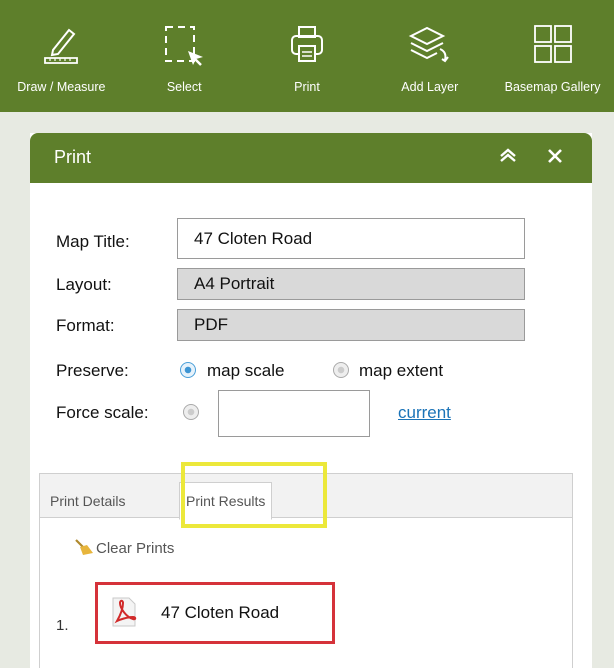  I want to click on select-cursor-icon, so click(184, 46).